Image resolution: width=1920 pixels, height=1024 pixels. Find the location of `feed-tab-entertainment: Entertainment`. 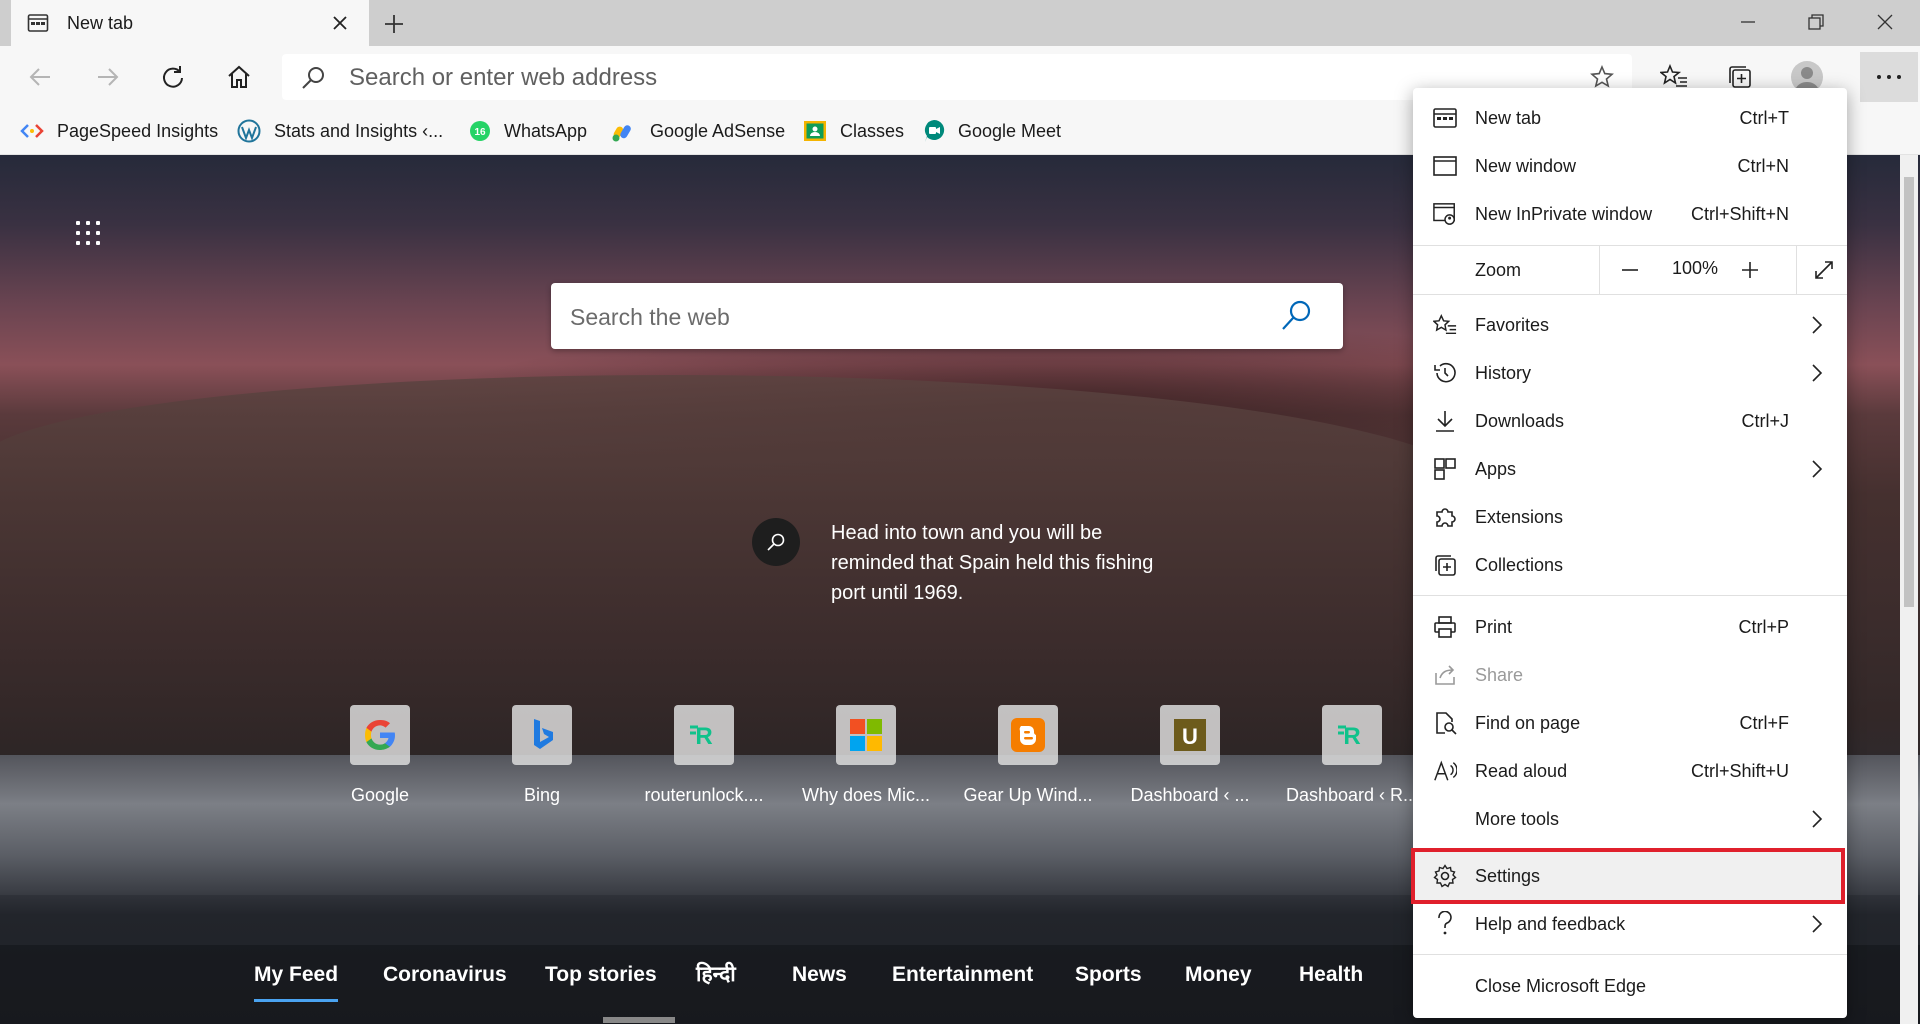

feed-tab-entertainment: Entertainment is located at coordinates (962, 984).